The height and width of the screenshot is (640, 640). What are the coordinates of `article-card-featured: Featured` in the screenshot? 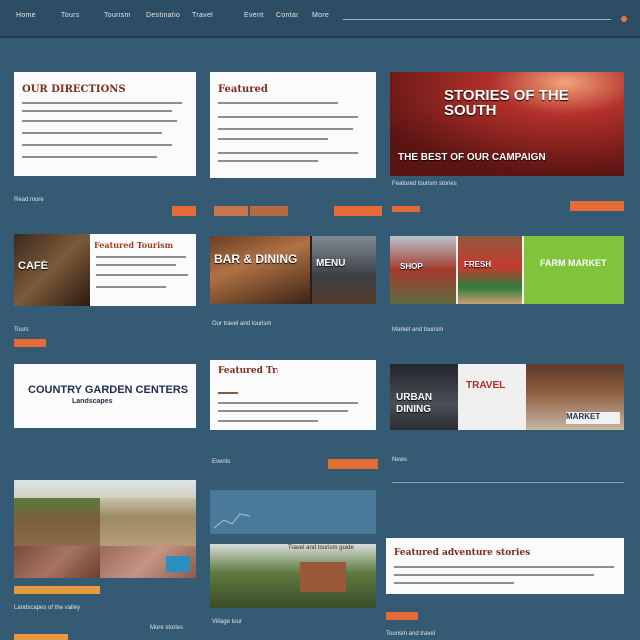 It's located at (293, 125).